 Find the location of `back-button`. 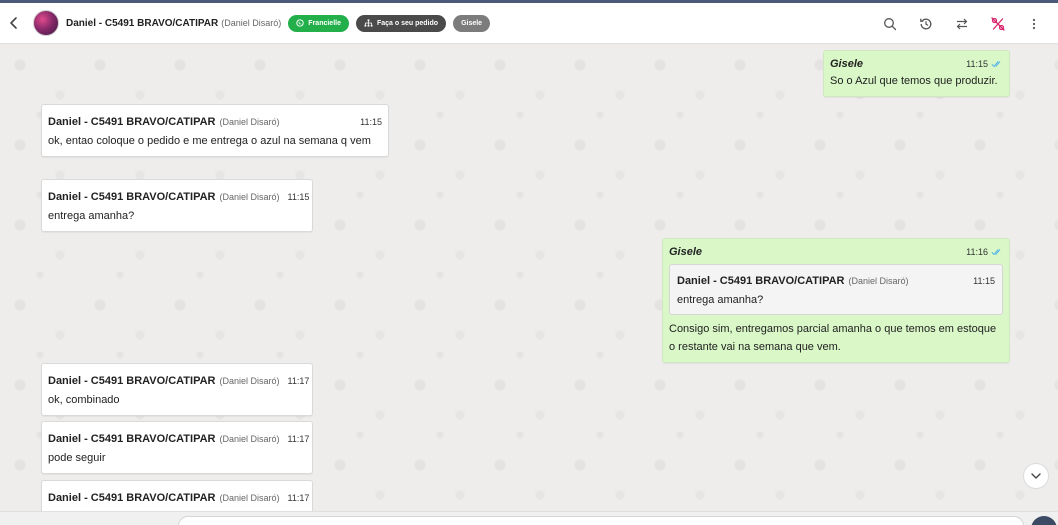

back-button is located at coordinates (14, 23).